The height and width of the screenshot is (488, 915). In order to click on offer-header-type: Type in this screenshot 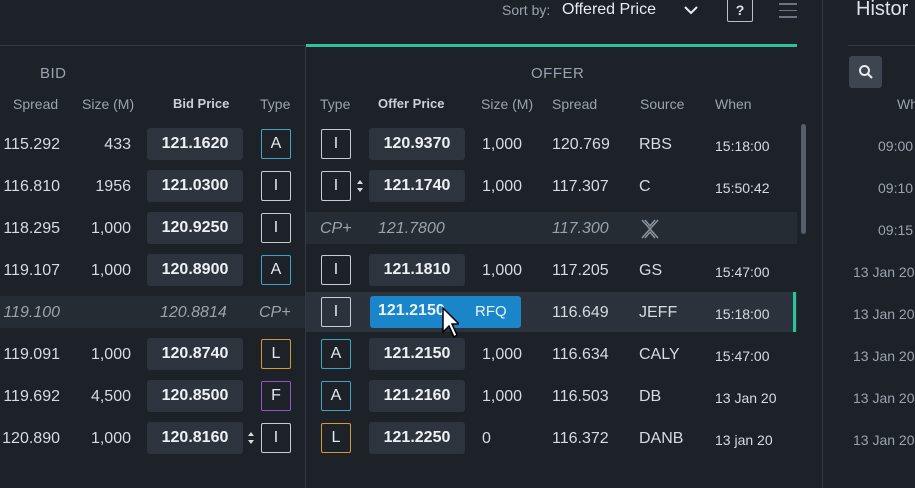, I will do `click(335, 104)`.